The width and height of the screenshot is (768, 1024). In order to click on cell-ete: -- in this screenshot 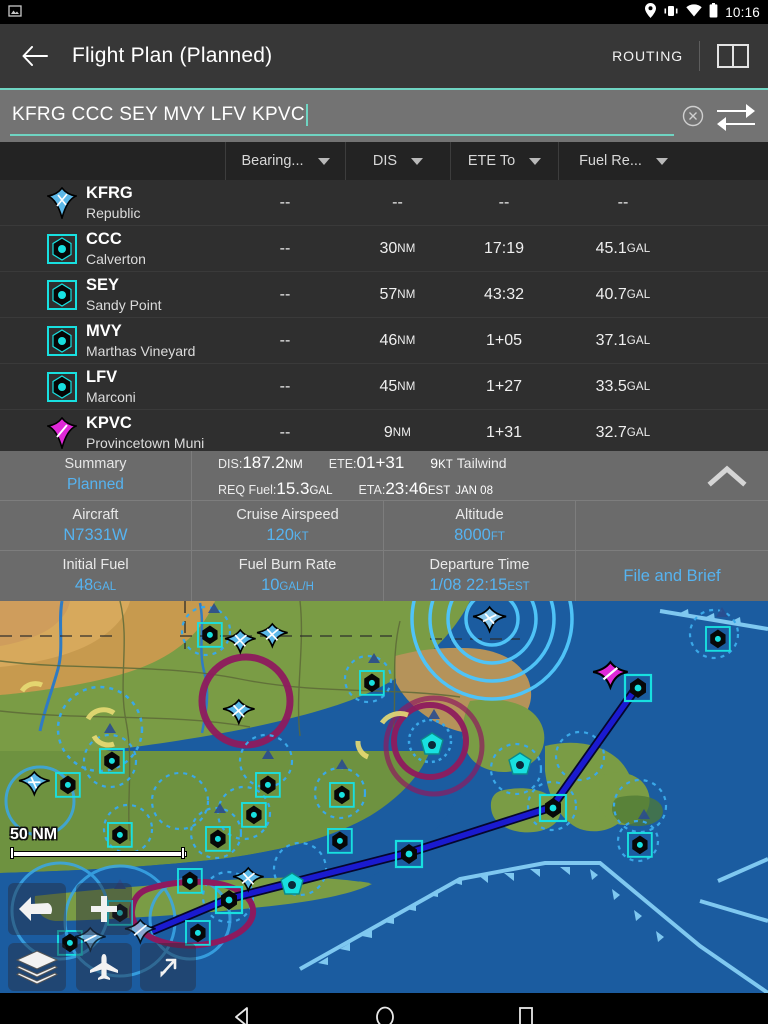, I will do `click(504, 202)`.